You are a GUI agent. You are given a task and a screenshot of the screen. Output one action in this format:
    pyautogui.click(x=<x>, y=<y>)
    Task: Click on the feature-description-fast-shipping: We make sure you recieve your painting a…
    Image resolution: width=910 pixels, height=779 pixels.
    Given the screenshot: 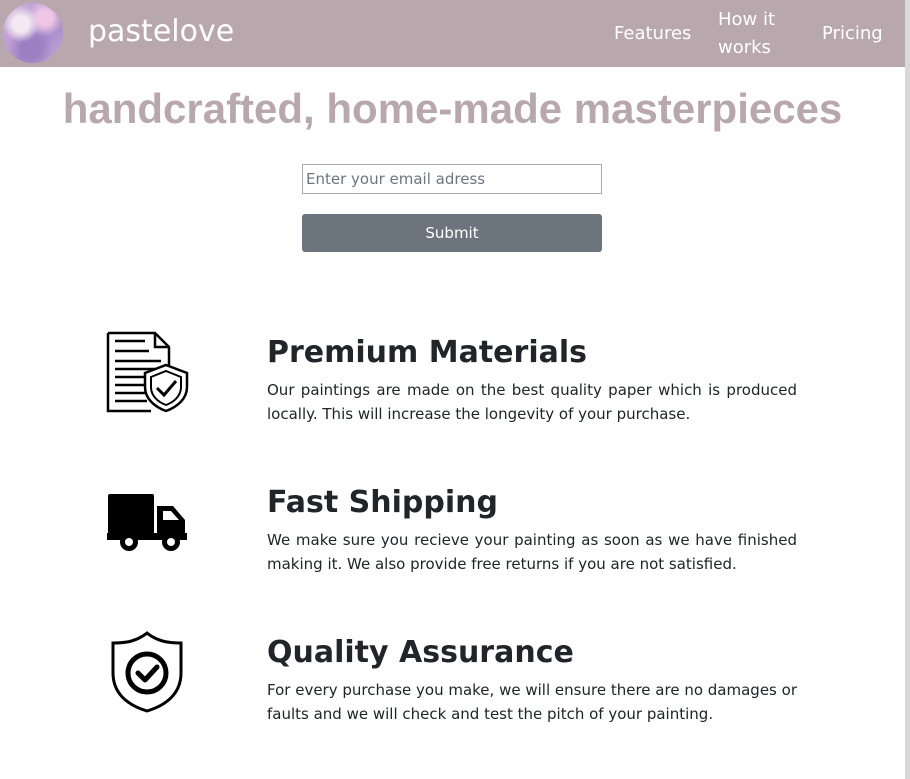 What is the action you would take?
    pyautogui.click(x=532, y=552)
    